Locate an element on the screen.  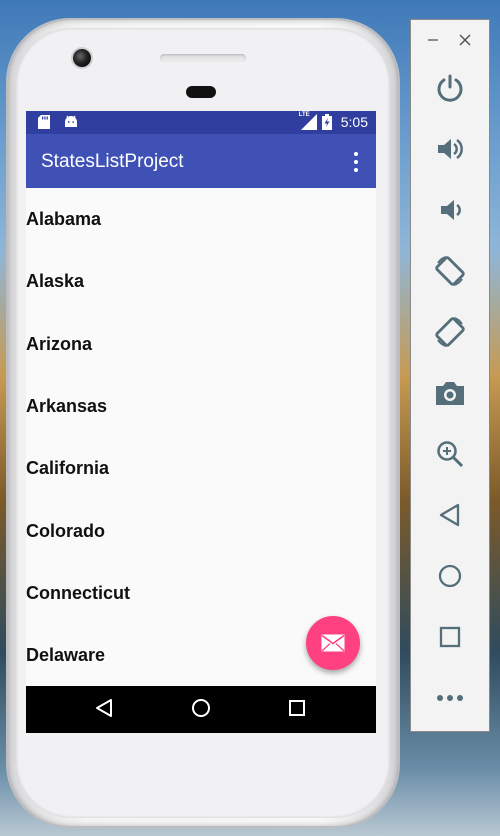
camera-icon is located at coordinates (450, 393).